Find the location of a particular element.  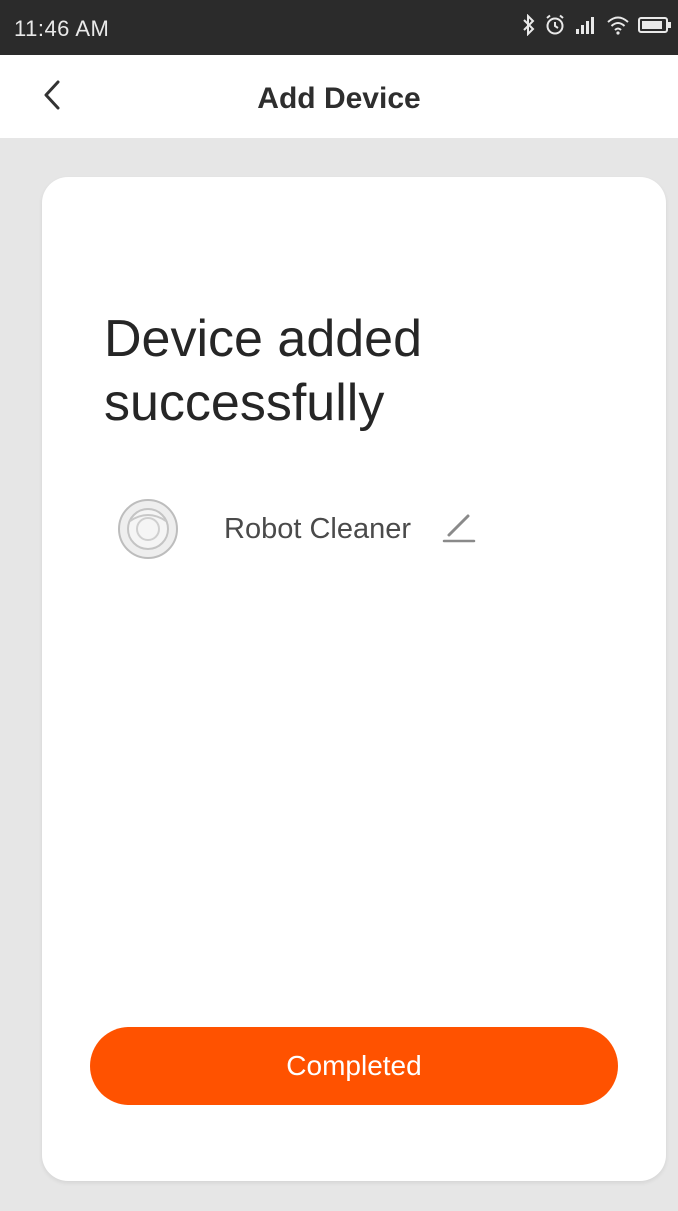

status-icons is located at coordinates (597, 25).